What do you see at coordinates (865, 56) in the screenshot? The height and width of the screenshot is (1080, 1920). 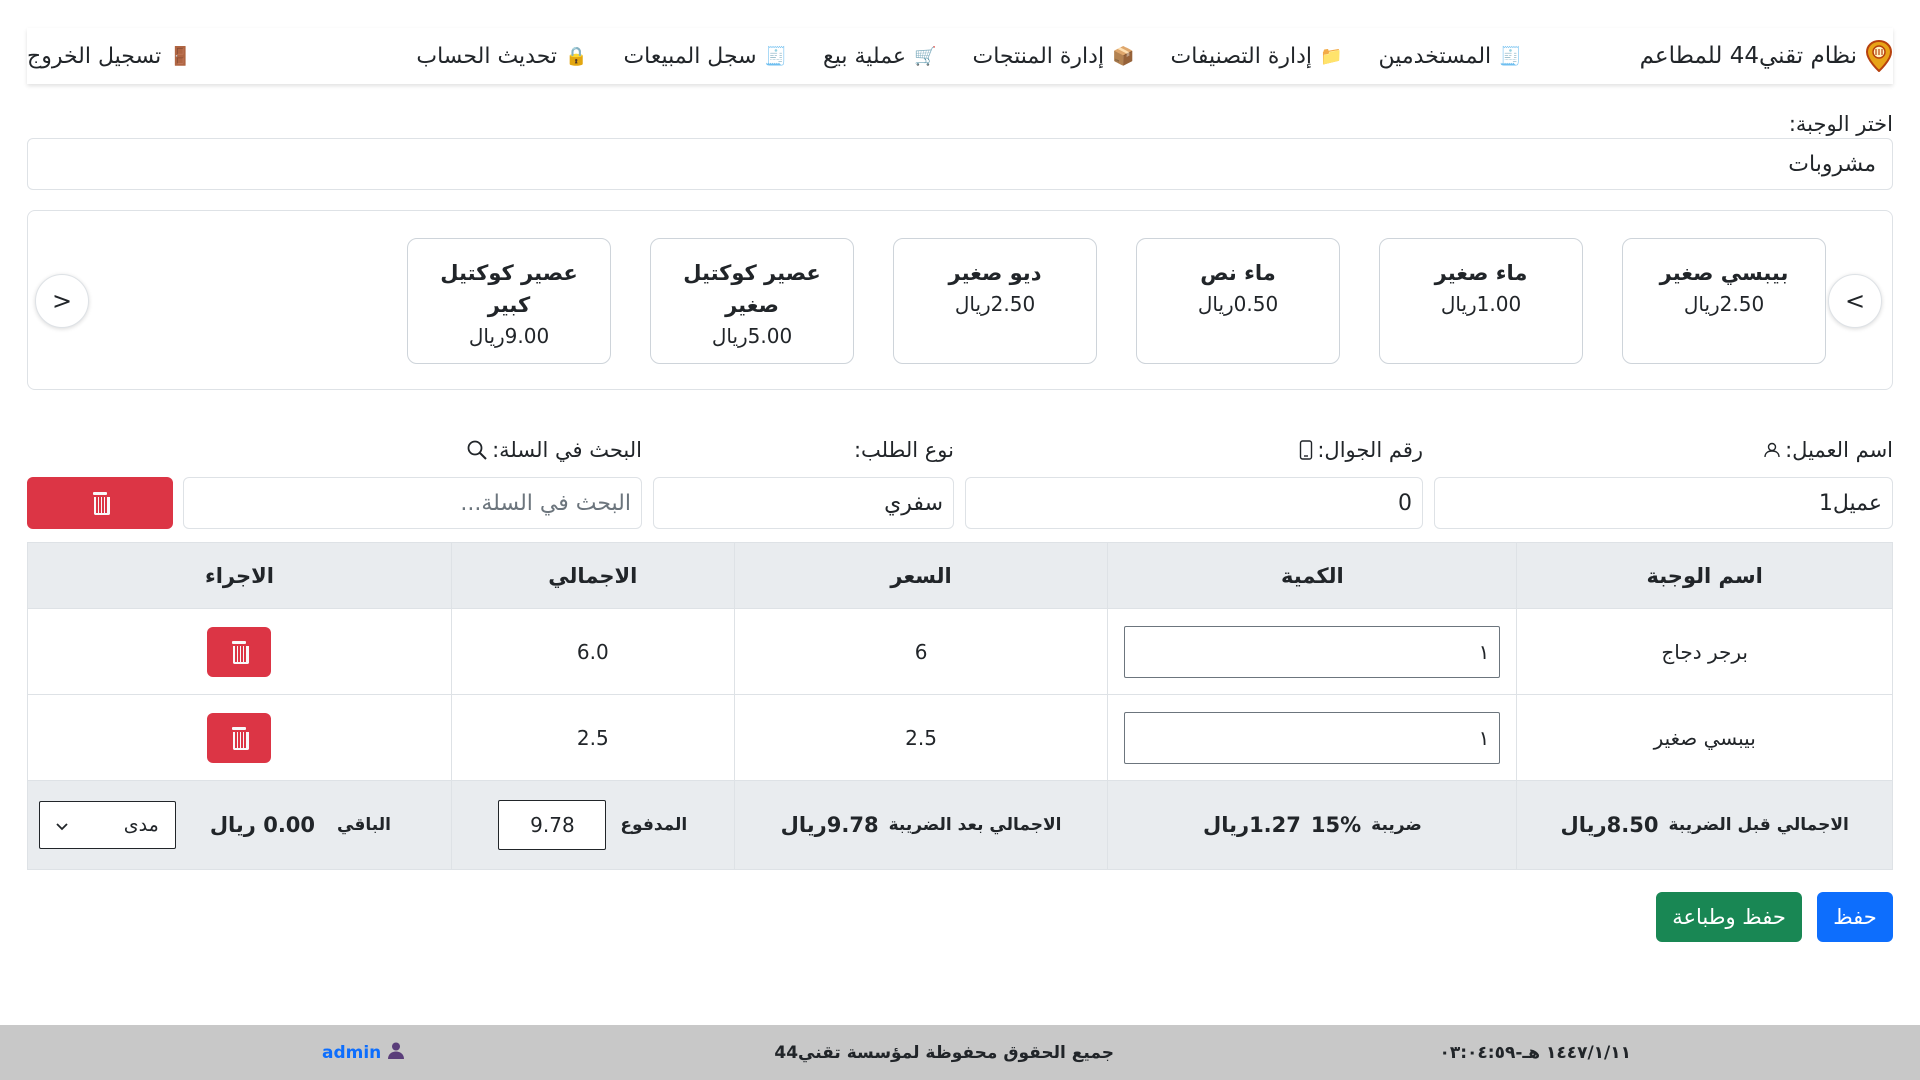 I see `nav-item-label: عملية بيع` at bounding box center [865, 56].